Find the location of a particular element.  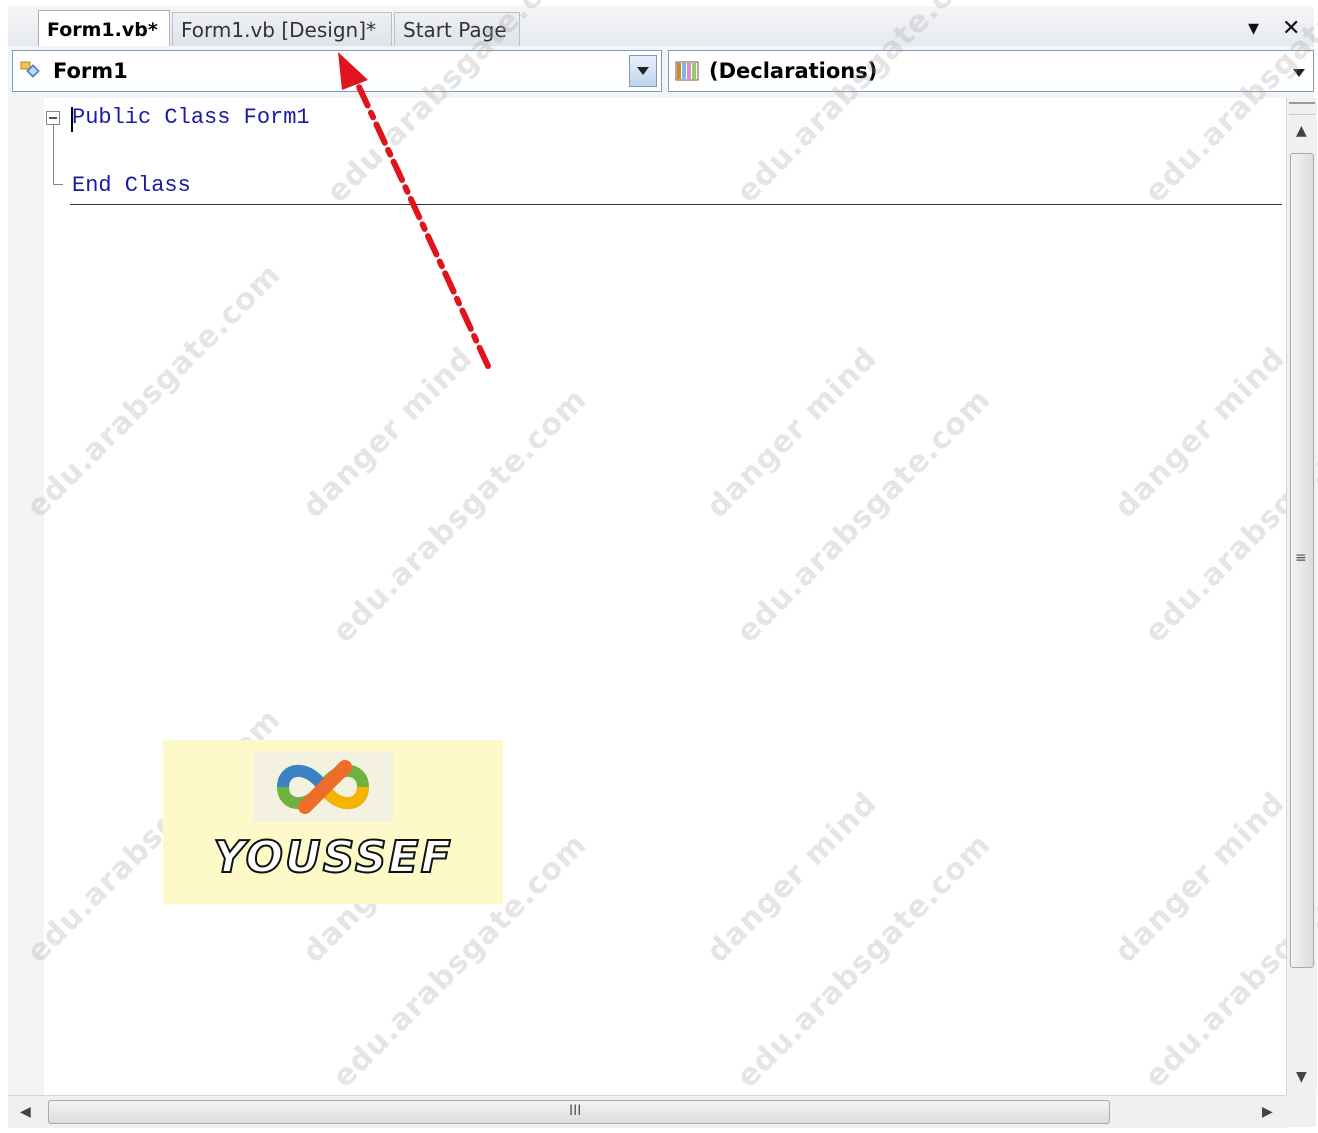

scroll-up-arrow-icon: ▲ is located at coordinates (1301, 131).